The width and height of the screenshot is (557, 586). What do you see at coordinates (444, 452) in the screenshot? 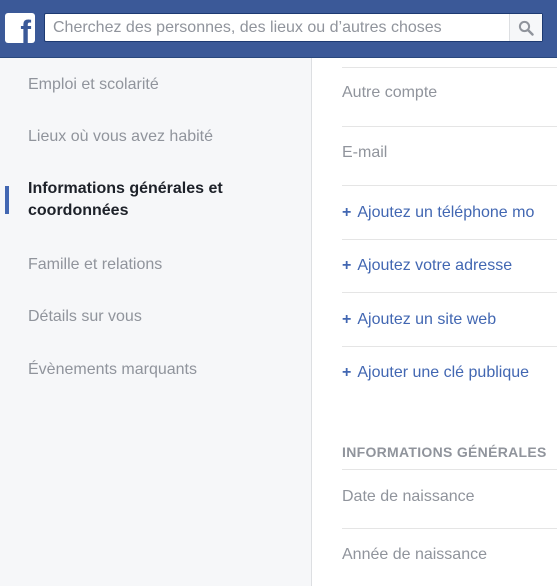
I see `basic-info-section-header: INFORMATIONS GÉNÉRALES` at bounding box center [444, 452].